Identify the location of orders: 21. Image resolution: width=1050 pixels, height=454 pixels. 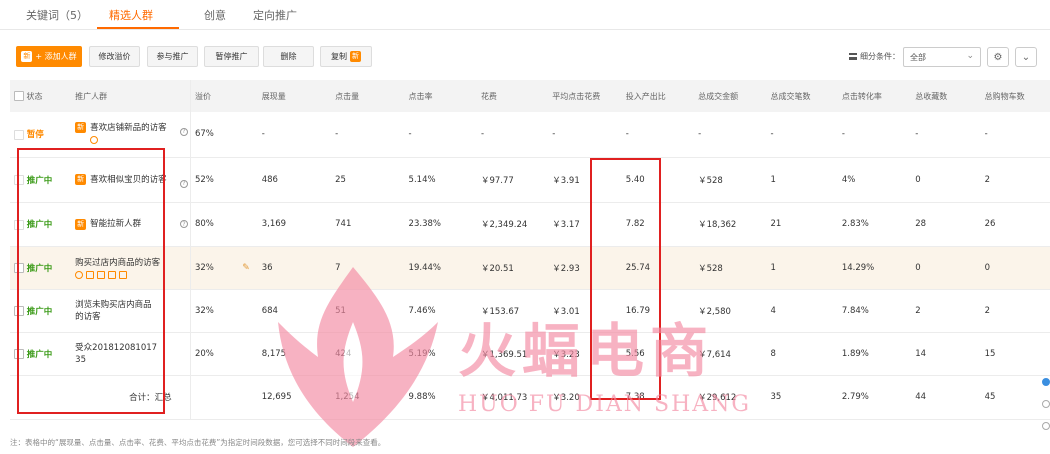
(802, 224).